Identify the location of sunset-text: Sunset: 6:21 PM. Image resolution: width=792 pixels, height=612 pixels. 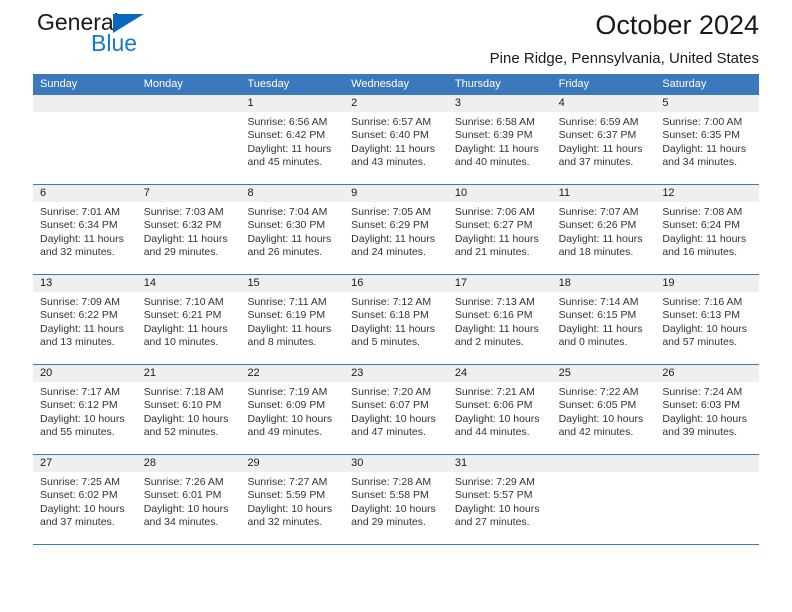
(182, 315).